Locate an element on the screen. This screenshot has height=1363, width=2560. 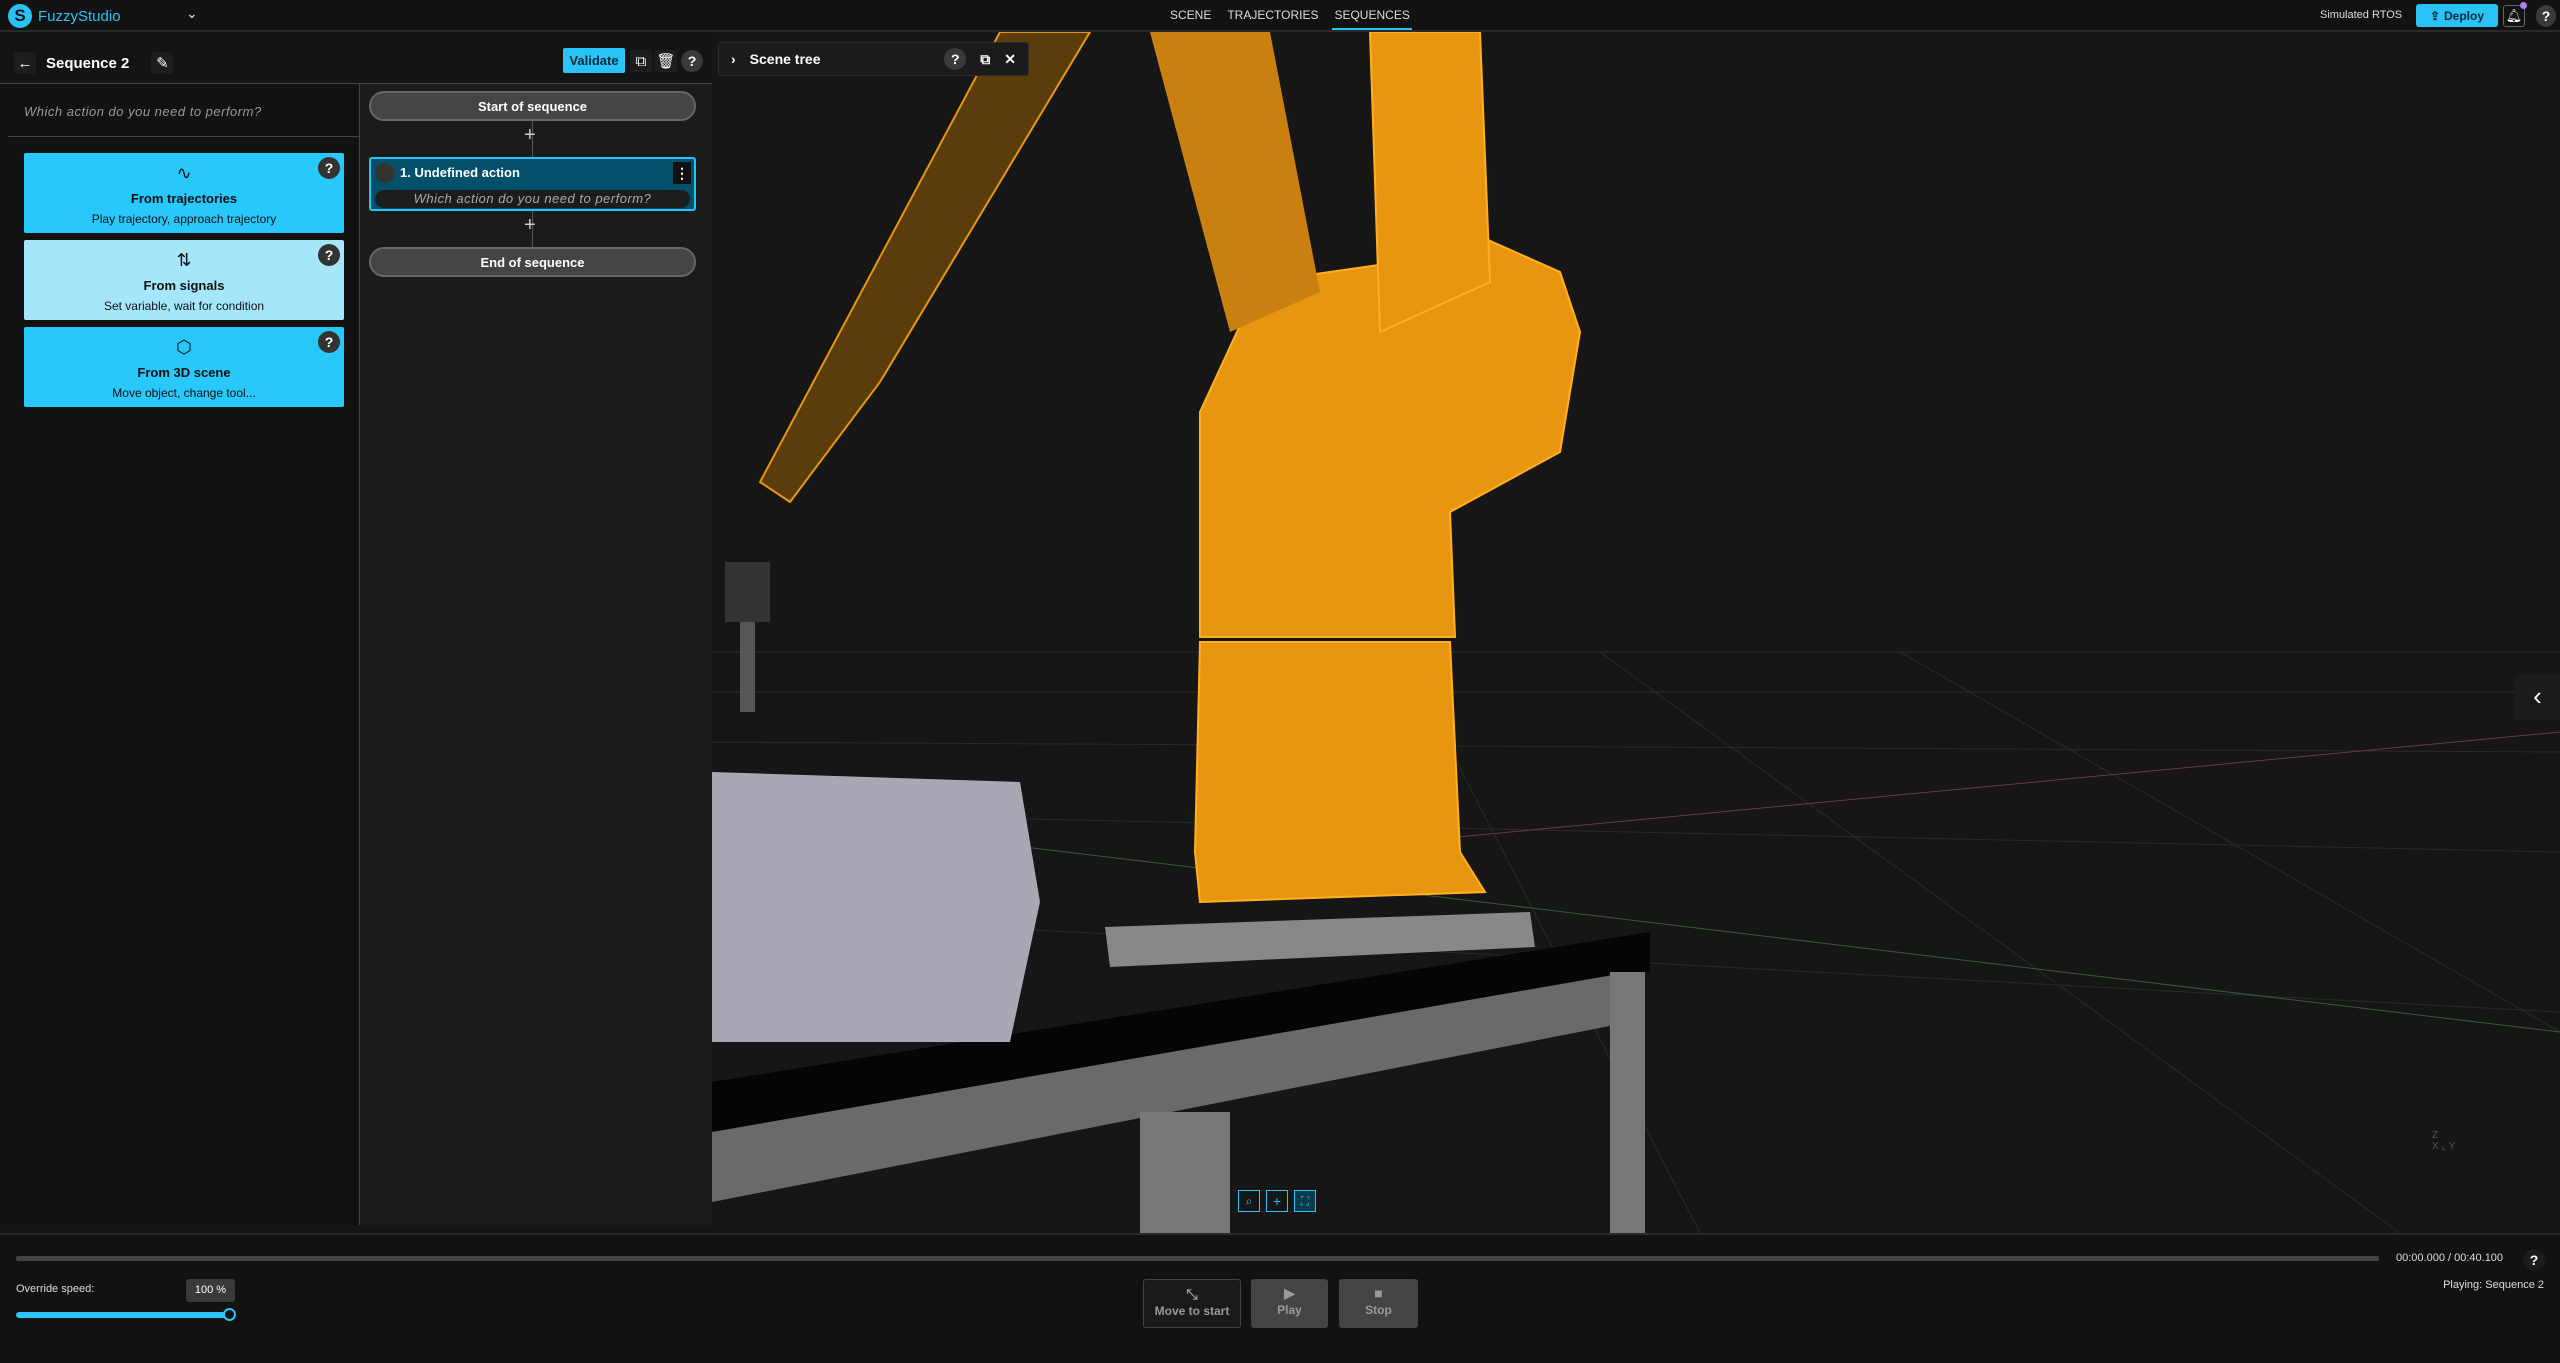
validate-button: Validate is located at coordinates (594, 60).